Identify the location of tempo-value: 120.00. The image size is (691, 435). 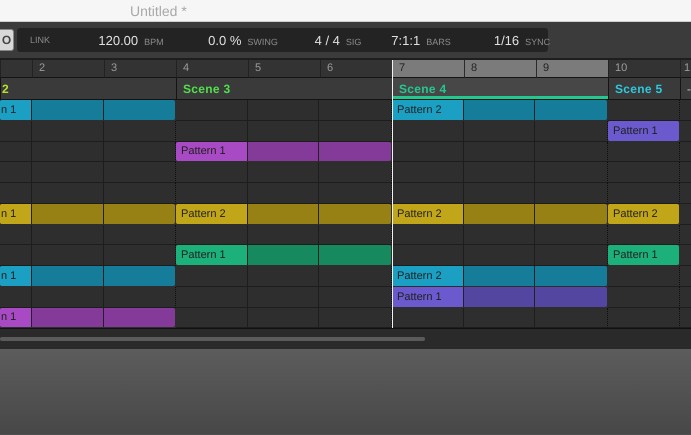
(118, 40).